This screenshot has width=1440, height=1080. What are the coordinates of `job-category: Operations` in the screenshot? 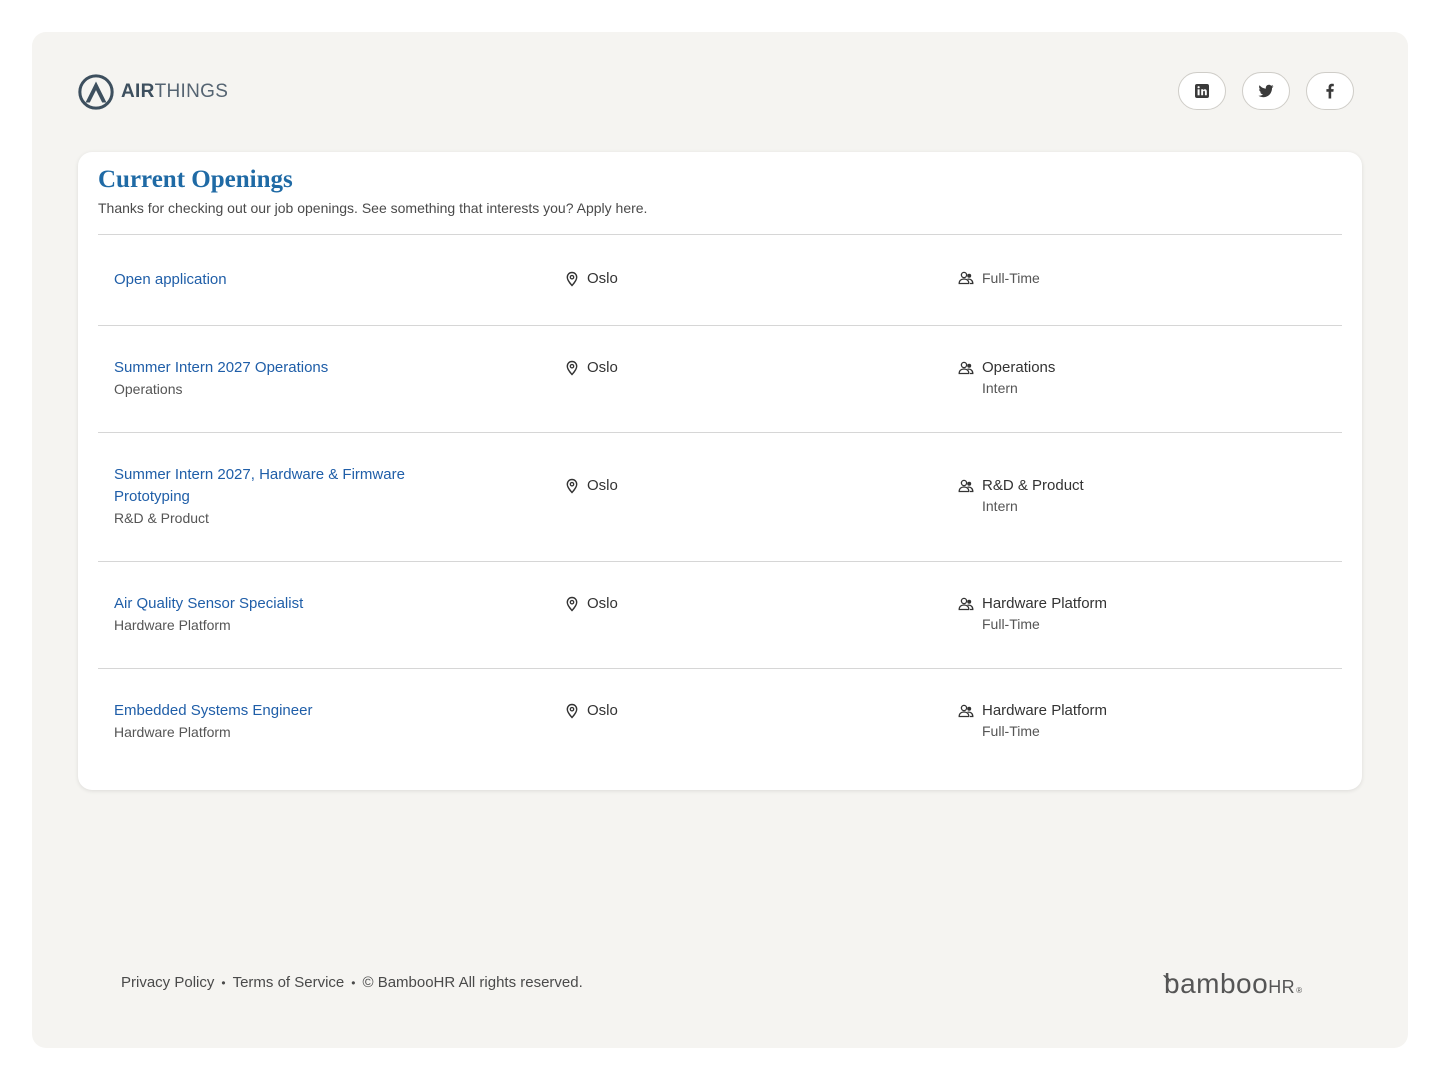 It's located at (1019, 367).